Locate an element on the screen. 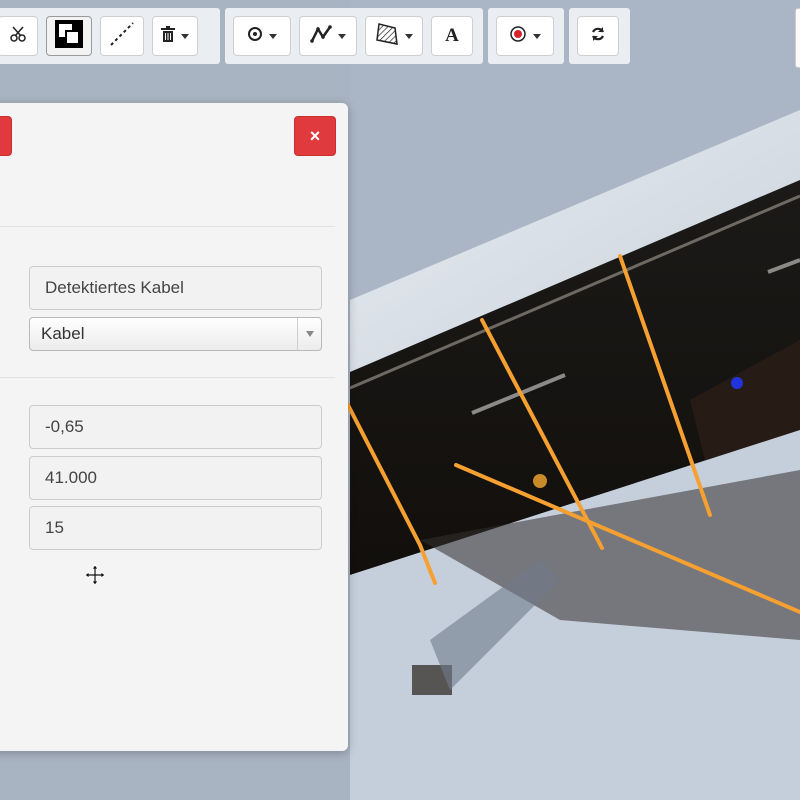 The height and width of the screenshot is (800, 800). record-toolbar is located at coordinates (526, 36).